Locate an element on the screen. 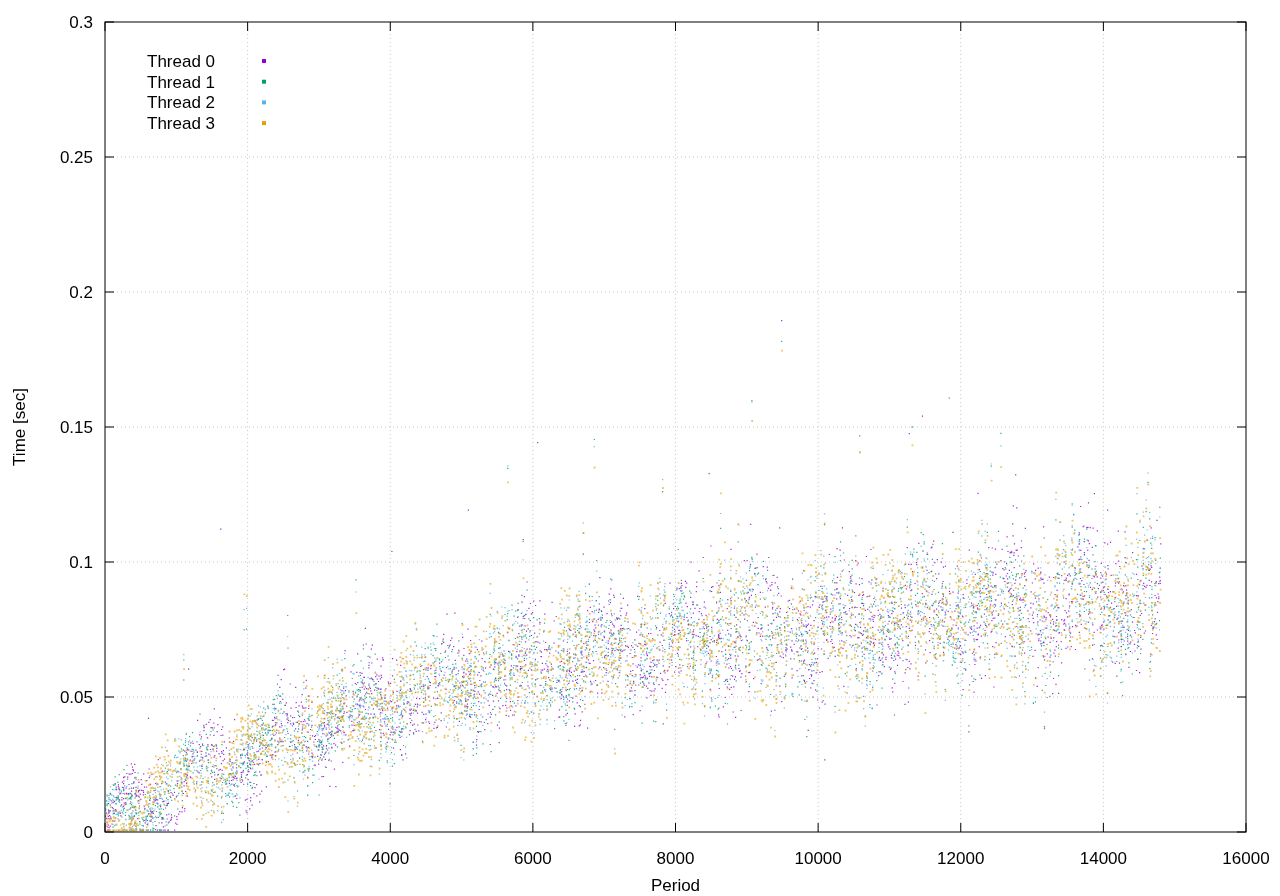 This screenshot has width=1280, height=896. y-tick-label: 0.3 is located at coordinates (81, 22).